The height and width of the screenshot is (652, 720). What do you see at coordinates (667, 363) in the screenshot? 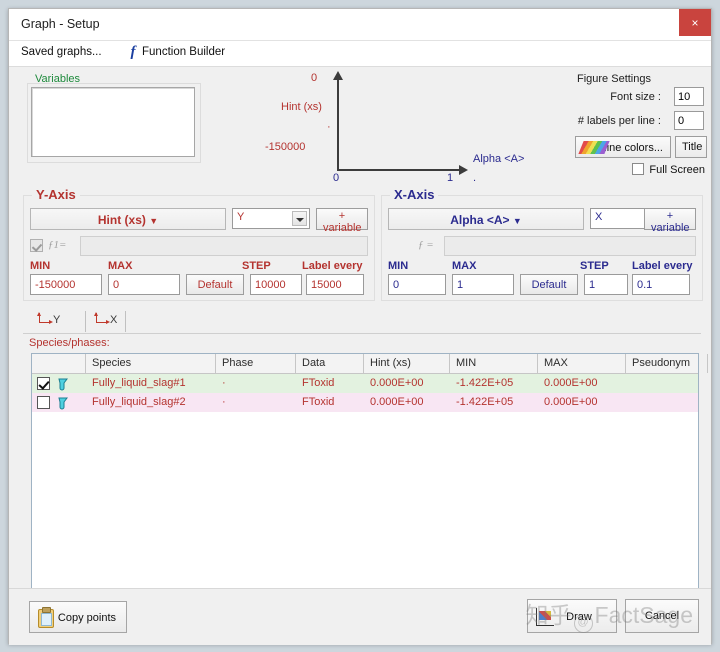
I see `col-pseudonym: Pseudonym` at bounding box center [667, 363].